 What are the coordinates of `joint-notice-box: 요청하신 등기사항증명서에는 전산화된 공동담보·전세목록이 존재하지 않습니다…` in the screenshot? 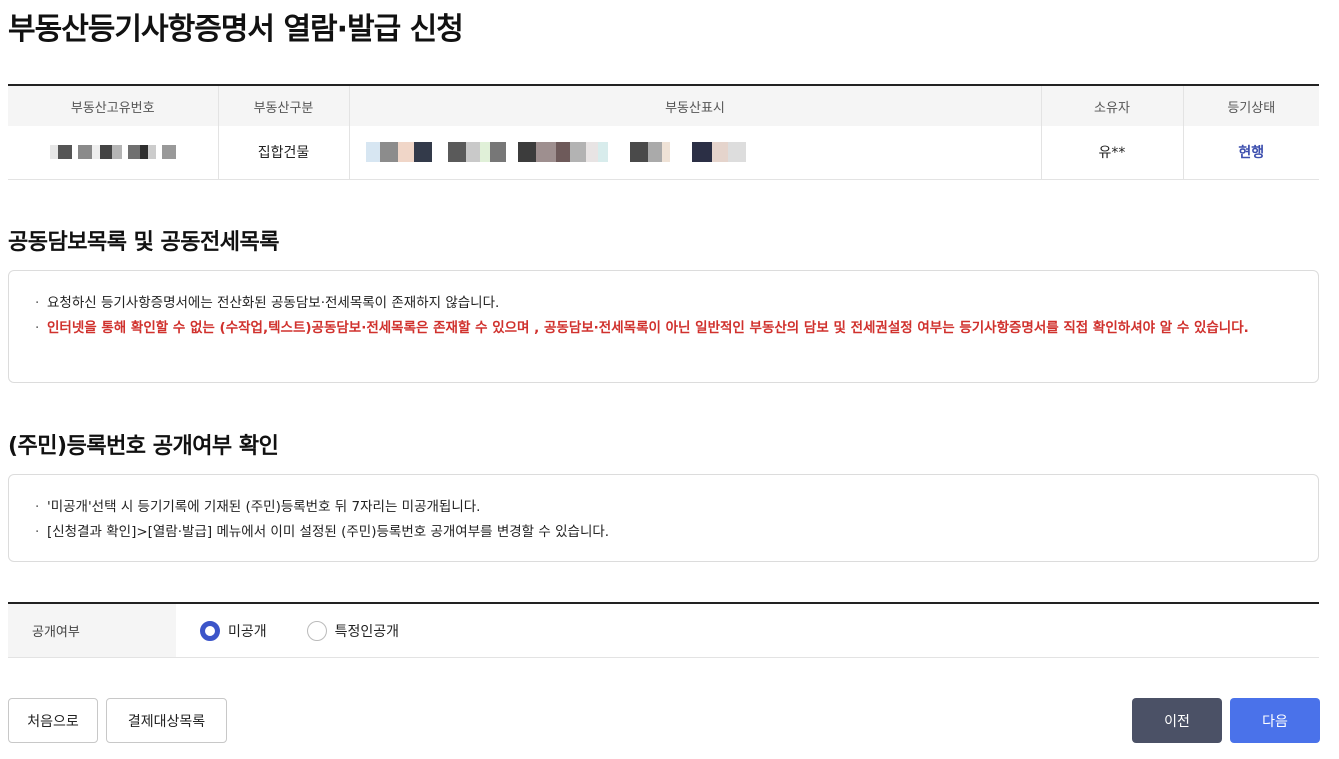 It's located at (663, 326).